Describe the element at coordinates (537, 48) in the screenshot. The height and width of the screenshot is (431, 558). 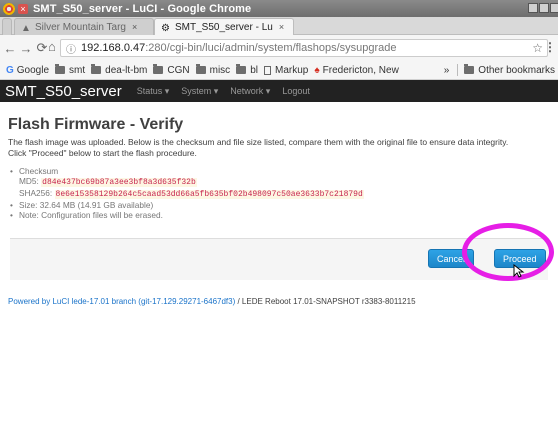
I see `bookmark-star-icon: ☆` at that location.